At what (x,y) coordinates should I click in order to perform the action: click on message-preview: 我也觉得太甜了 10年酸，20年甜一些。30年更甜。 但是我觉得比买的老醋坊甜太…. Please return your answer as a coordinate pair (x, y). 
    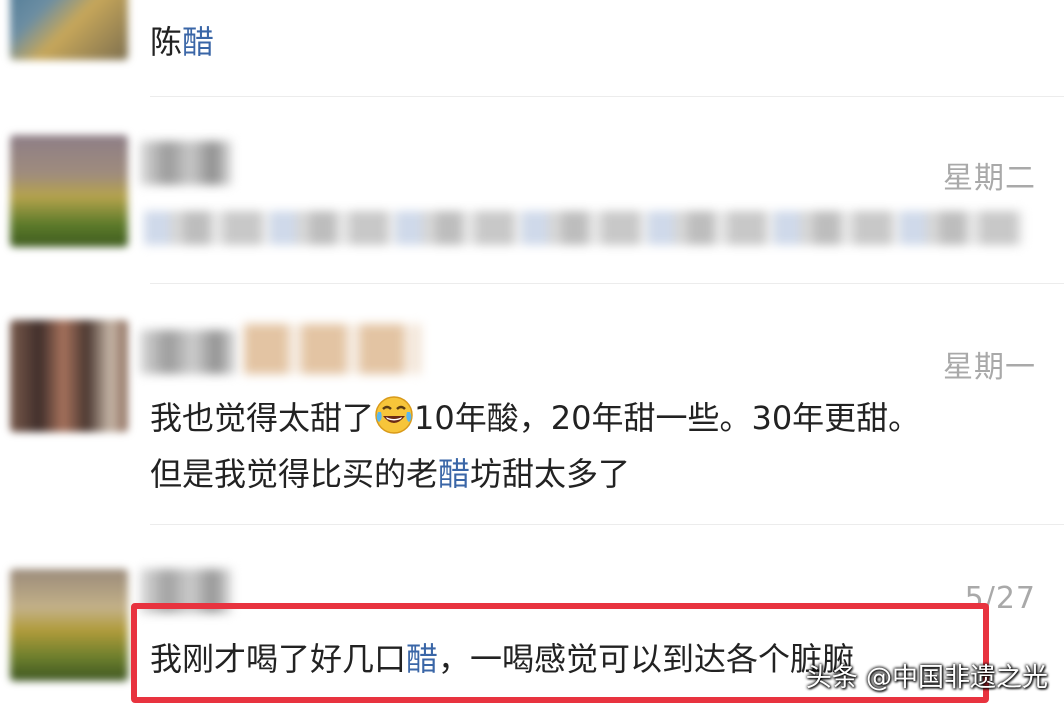
    Looking at the image, I should click on (535, 446).